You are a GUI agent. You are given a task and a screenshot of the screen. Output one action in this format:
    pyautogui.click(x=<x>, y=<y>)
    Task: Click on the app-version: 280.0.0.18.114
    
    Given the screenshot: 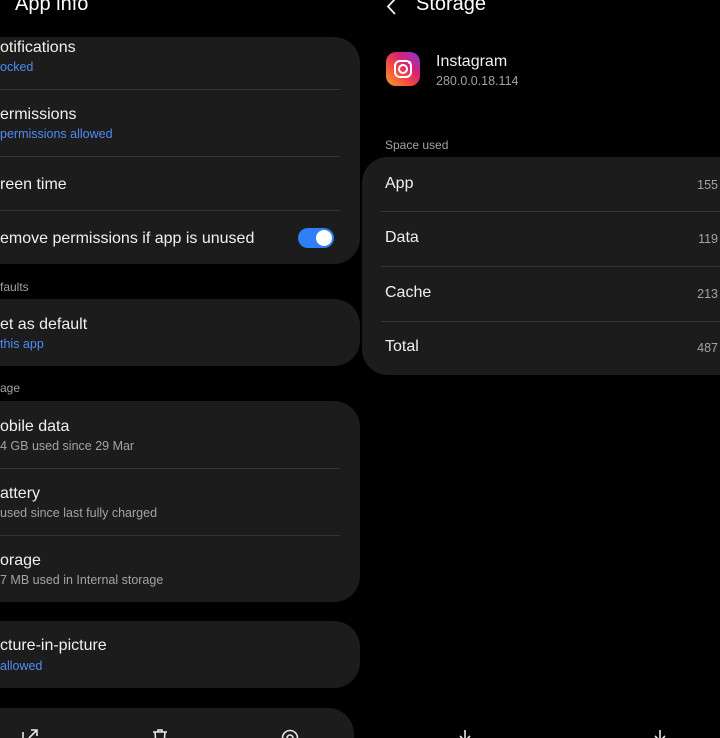 What is the action you would take?
    pyautogui.click(x=477, y=81)
    